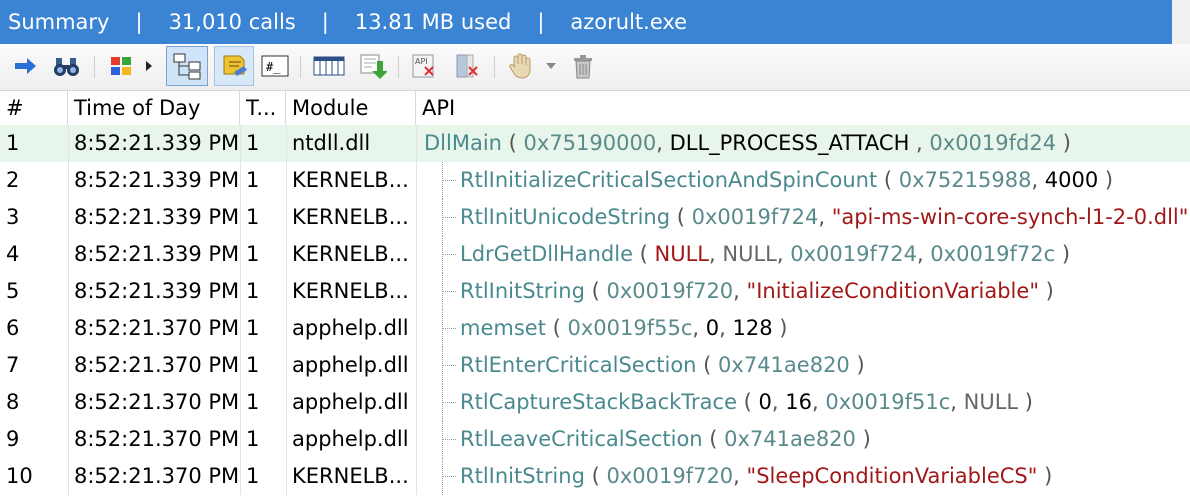  Describe the element at coordinates (965, 180) in the screenshot. I see `api-argument: 0x75215988` at that location.